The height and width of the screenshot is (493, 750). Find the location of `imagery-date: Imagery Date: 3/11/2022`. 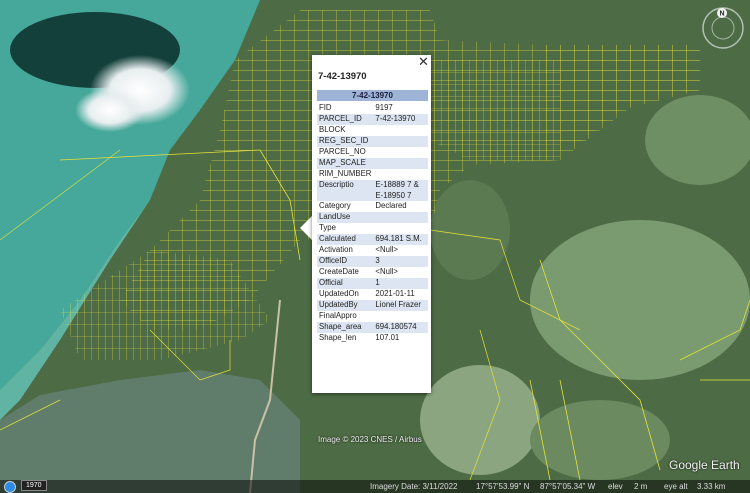

imagery-date: Imagery Date: 3/11/2022 is located at coordinates (414, 486).